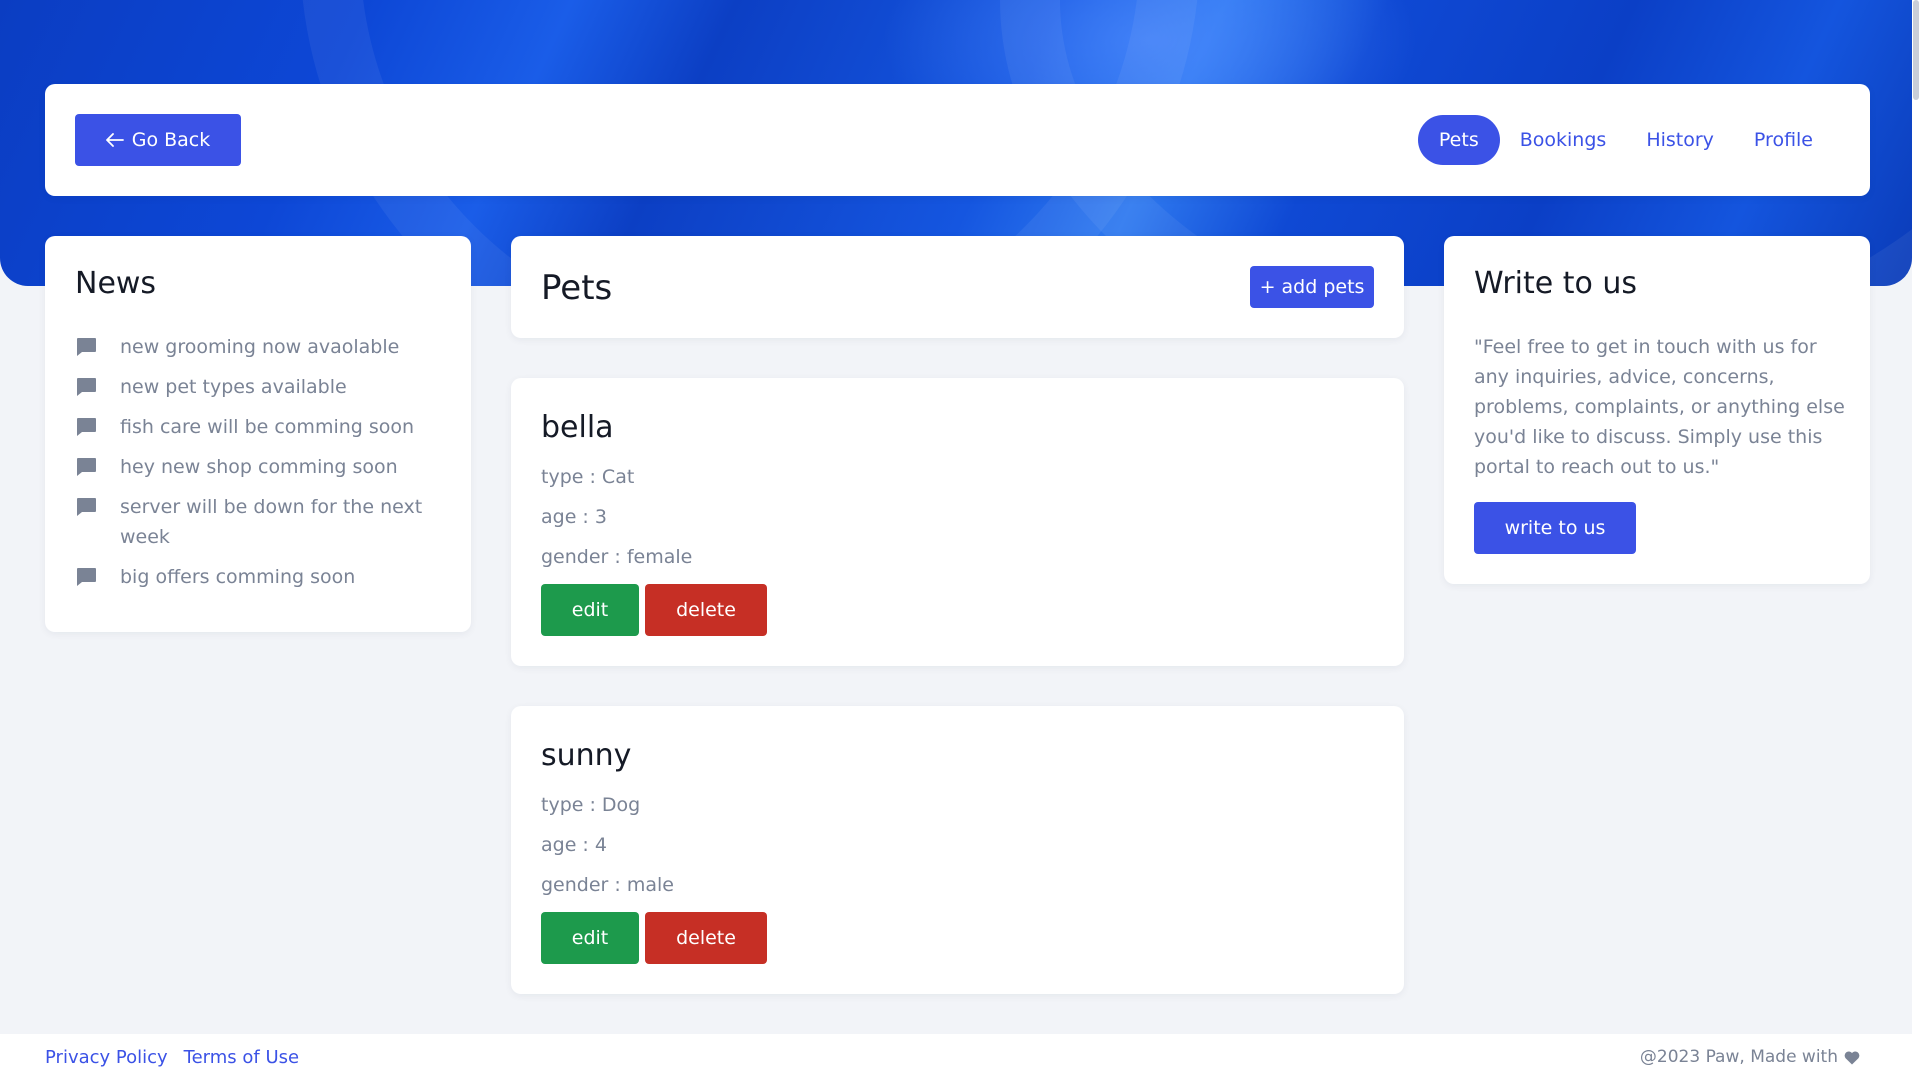  I want to click on copyright: @2023 Paw, Made with, so click(1750, 1057).